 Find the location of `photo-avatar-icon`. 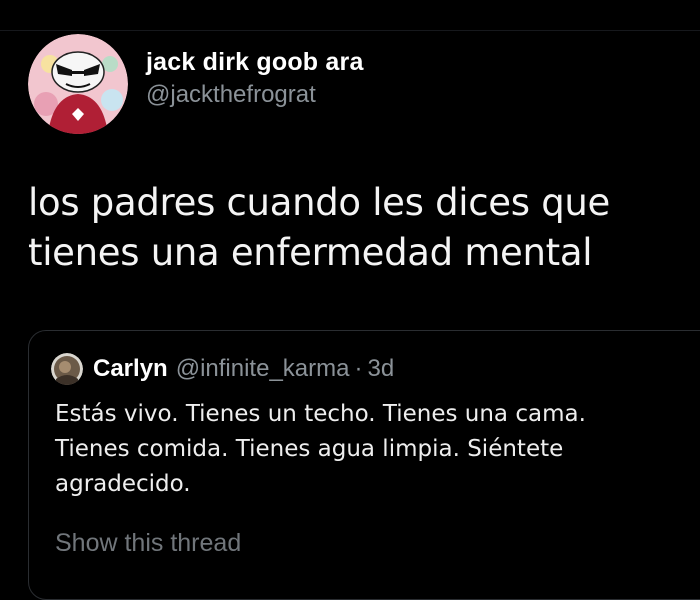

photo-avatar-icon is located at coordinates (67, 369).